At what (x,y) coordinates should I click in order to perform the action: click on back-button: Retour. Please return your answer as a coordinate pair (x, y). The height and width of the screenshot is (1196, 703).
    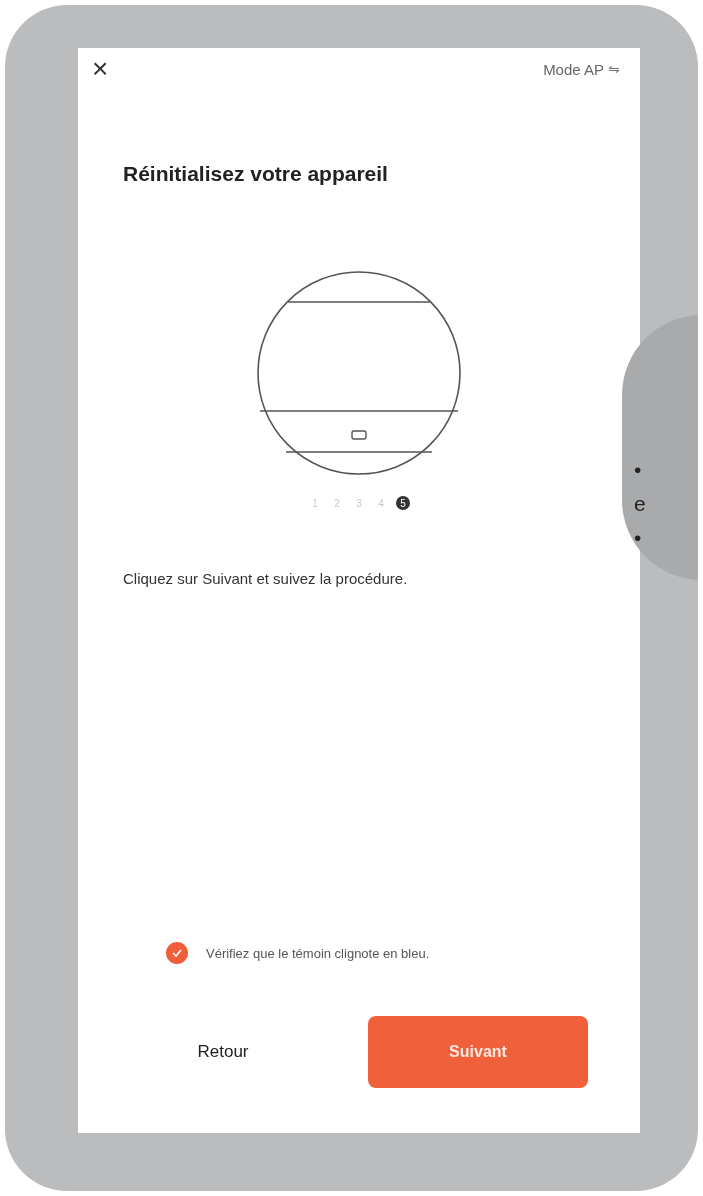
    Looking at the image, I should click on (223, 1052).